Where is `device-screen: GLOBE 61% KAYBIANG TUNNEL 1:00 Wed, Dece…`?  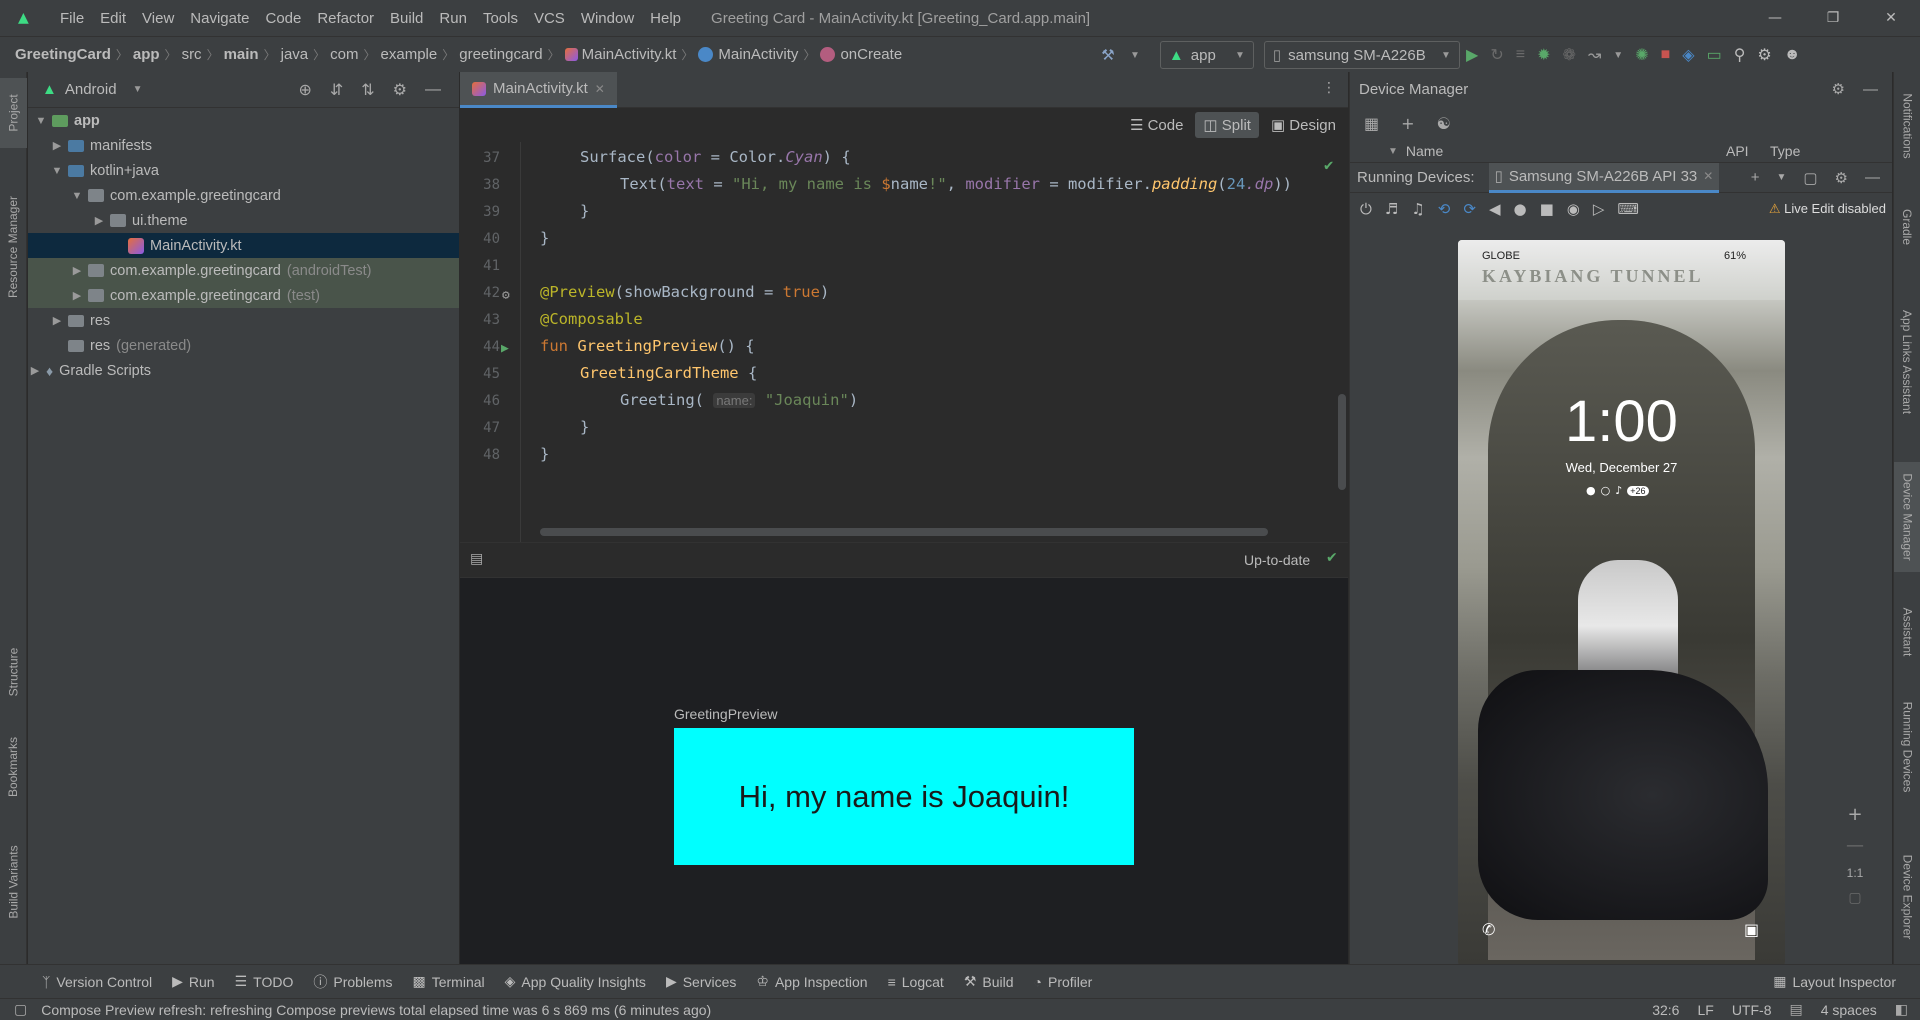
device-screen: GLOBE 61% KAYBIANG TUNNEL 1:00 Wed, Dece… is located at coordinates (1621, 603).